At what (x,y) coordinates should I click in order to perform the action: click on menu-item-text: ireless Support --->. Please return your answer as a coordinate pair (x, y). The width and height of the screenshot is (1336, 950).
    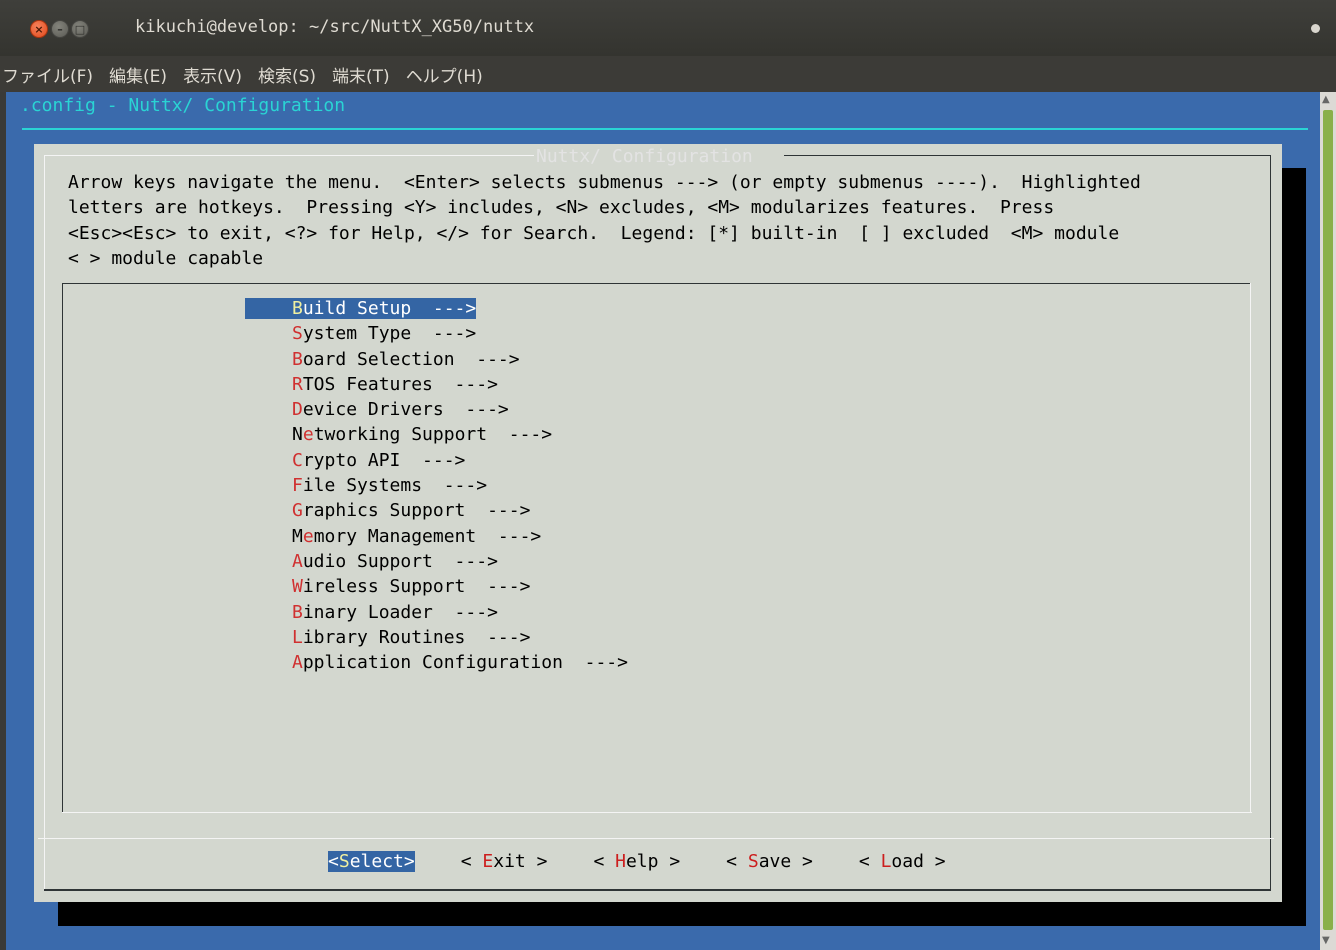
    Looking at the image, I should click on (416, 587).